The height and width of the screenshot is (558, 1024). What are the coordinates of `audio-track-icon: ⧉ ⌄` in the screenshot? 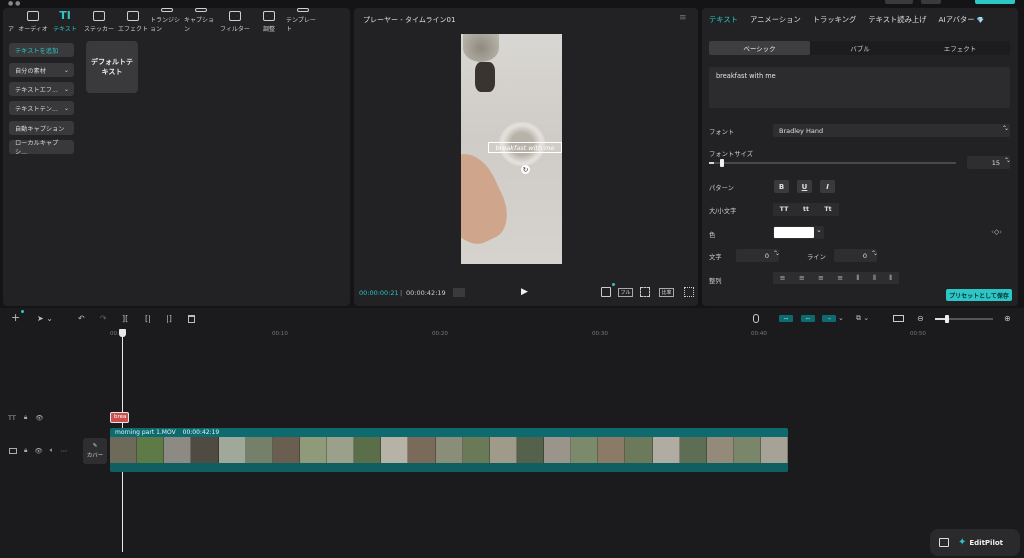 It's located at (862, 318).